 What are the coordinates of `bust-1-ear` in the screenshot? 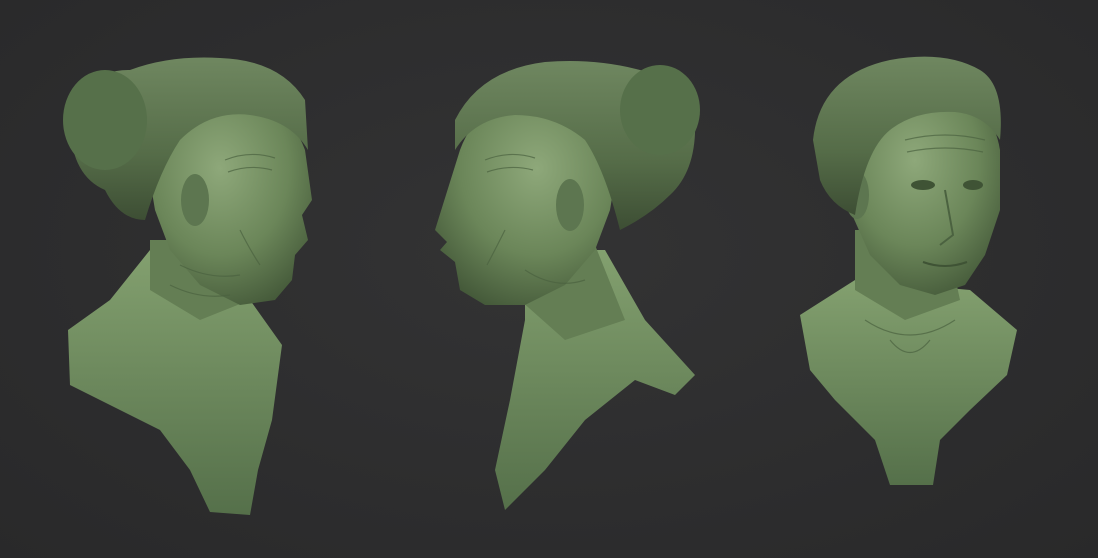 It's located at (195, 200).